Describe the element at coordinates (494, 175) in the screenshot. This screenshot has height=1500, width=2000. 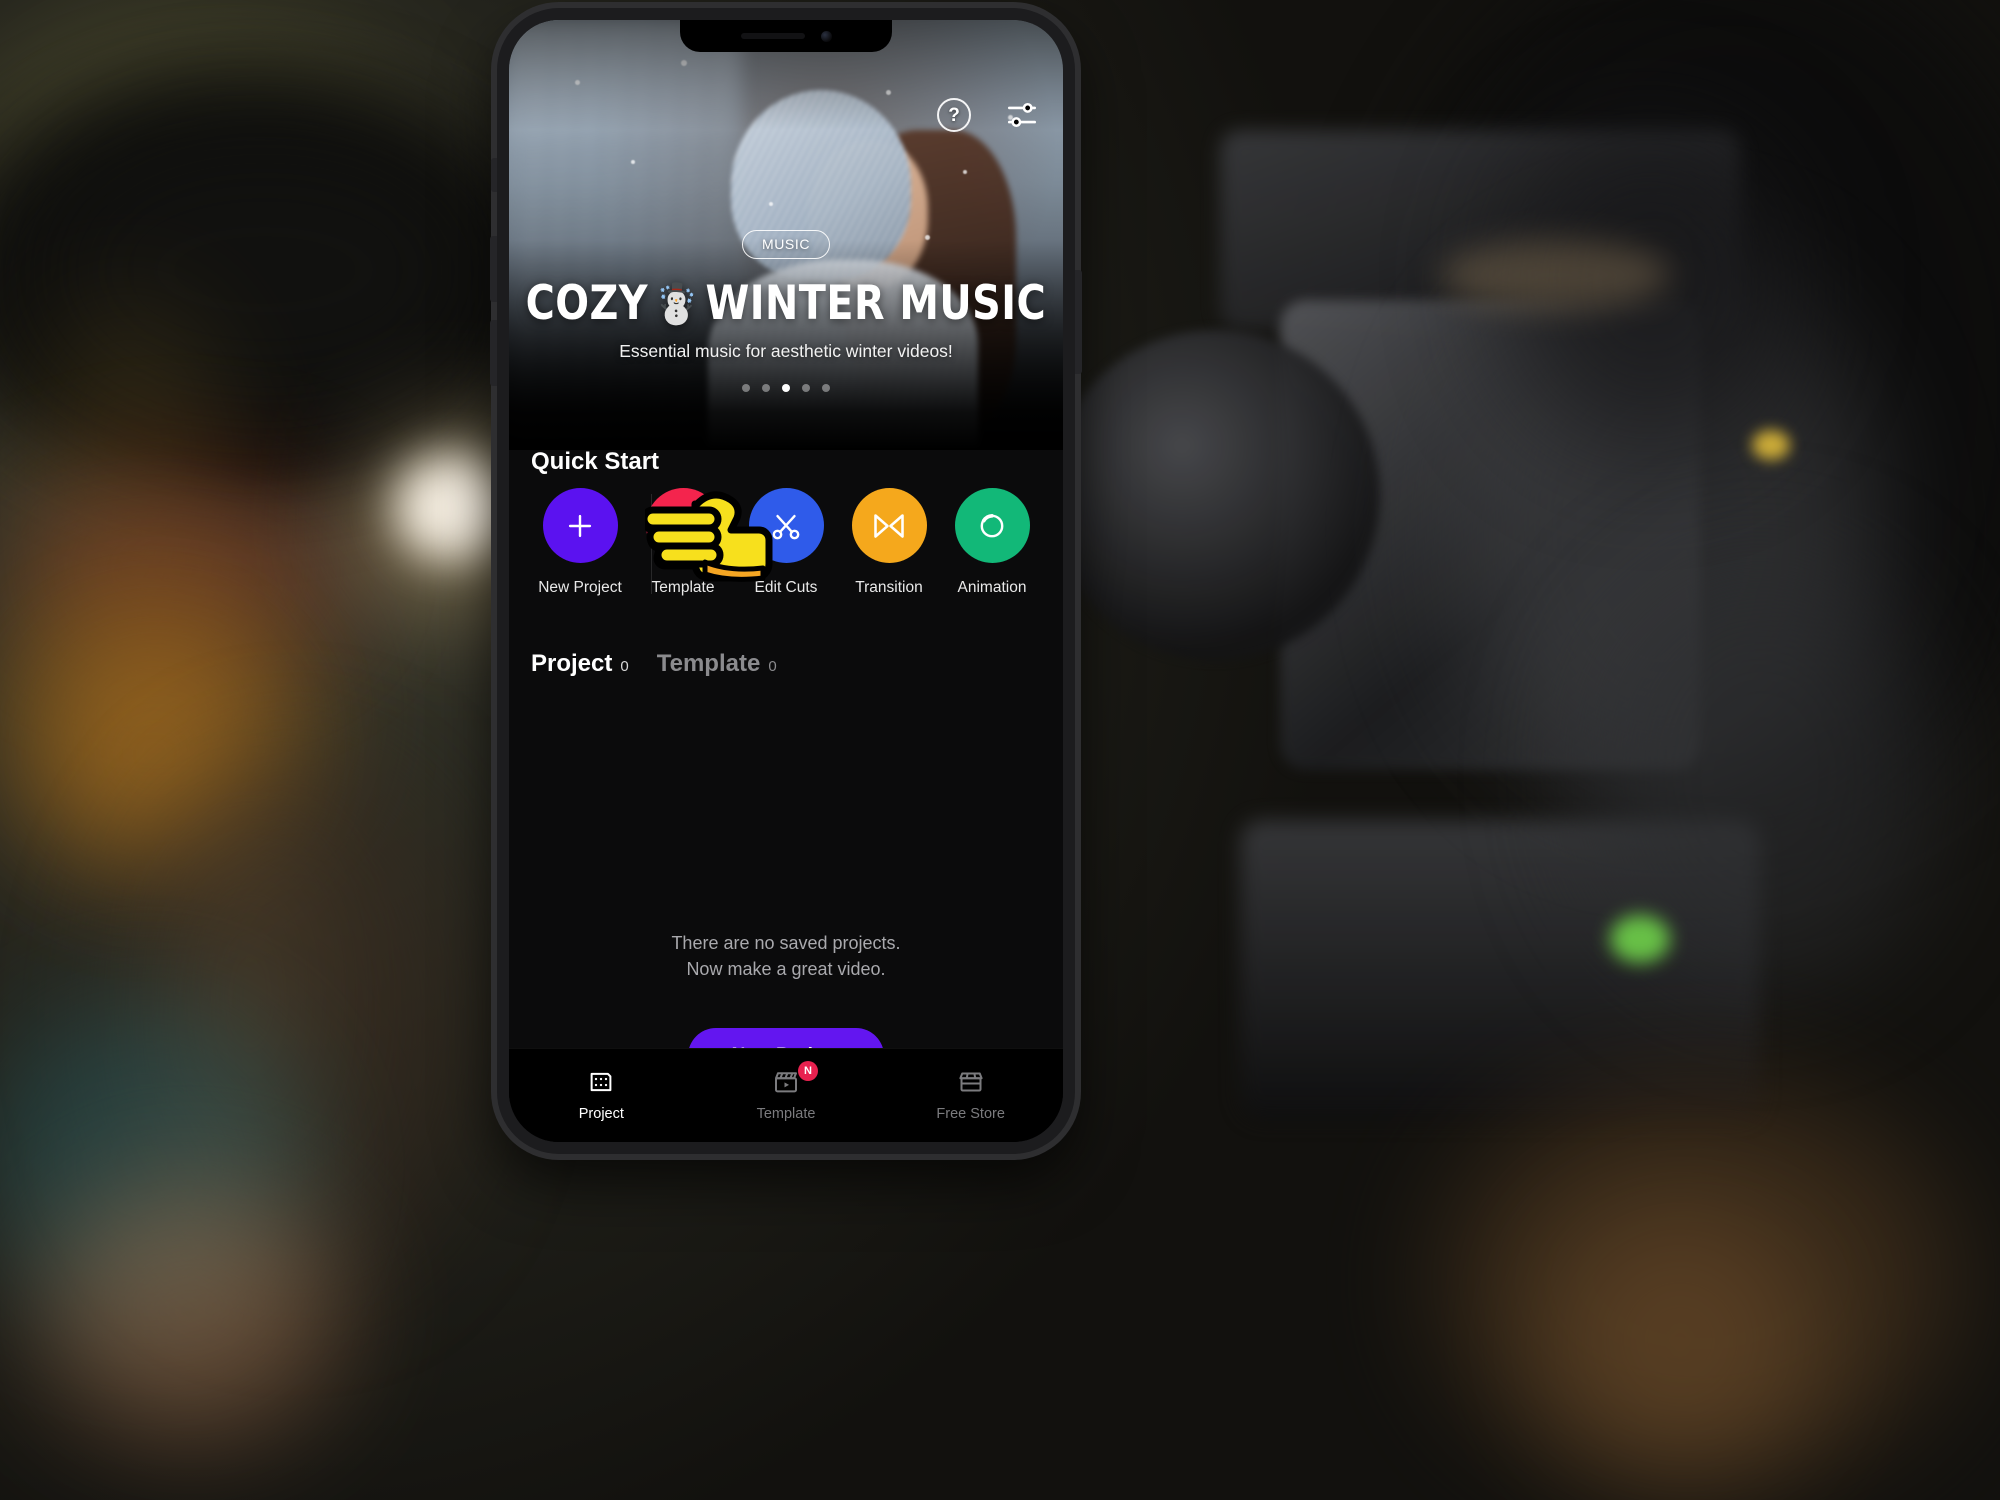
I see `silent-switch` at that location.